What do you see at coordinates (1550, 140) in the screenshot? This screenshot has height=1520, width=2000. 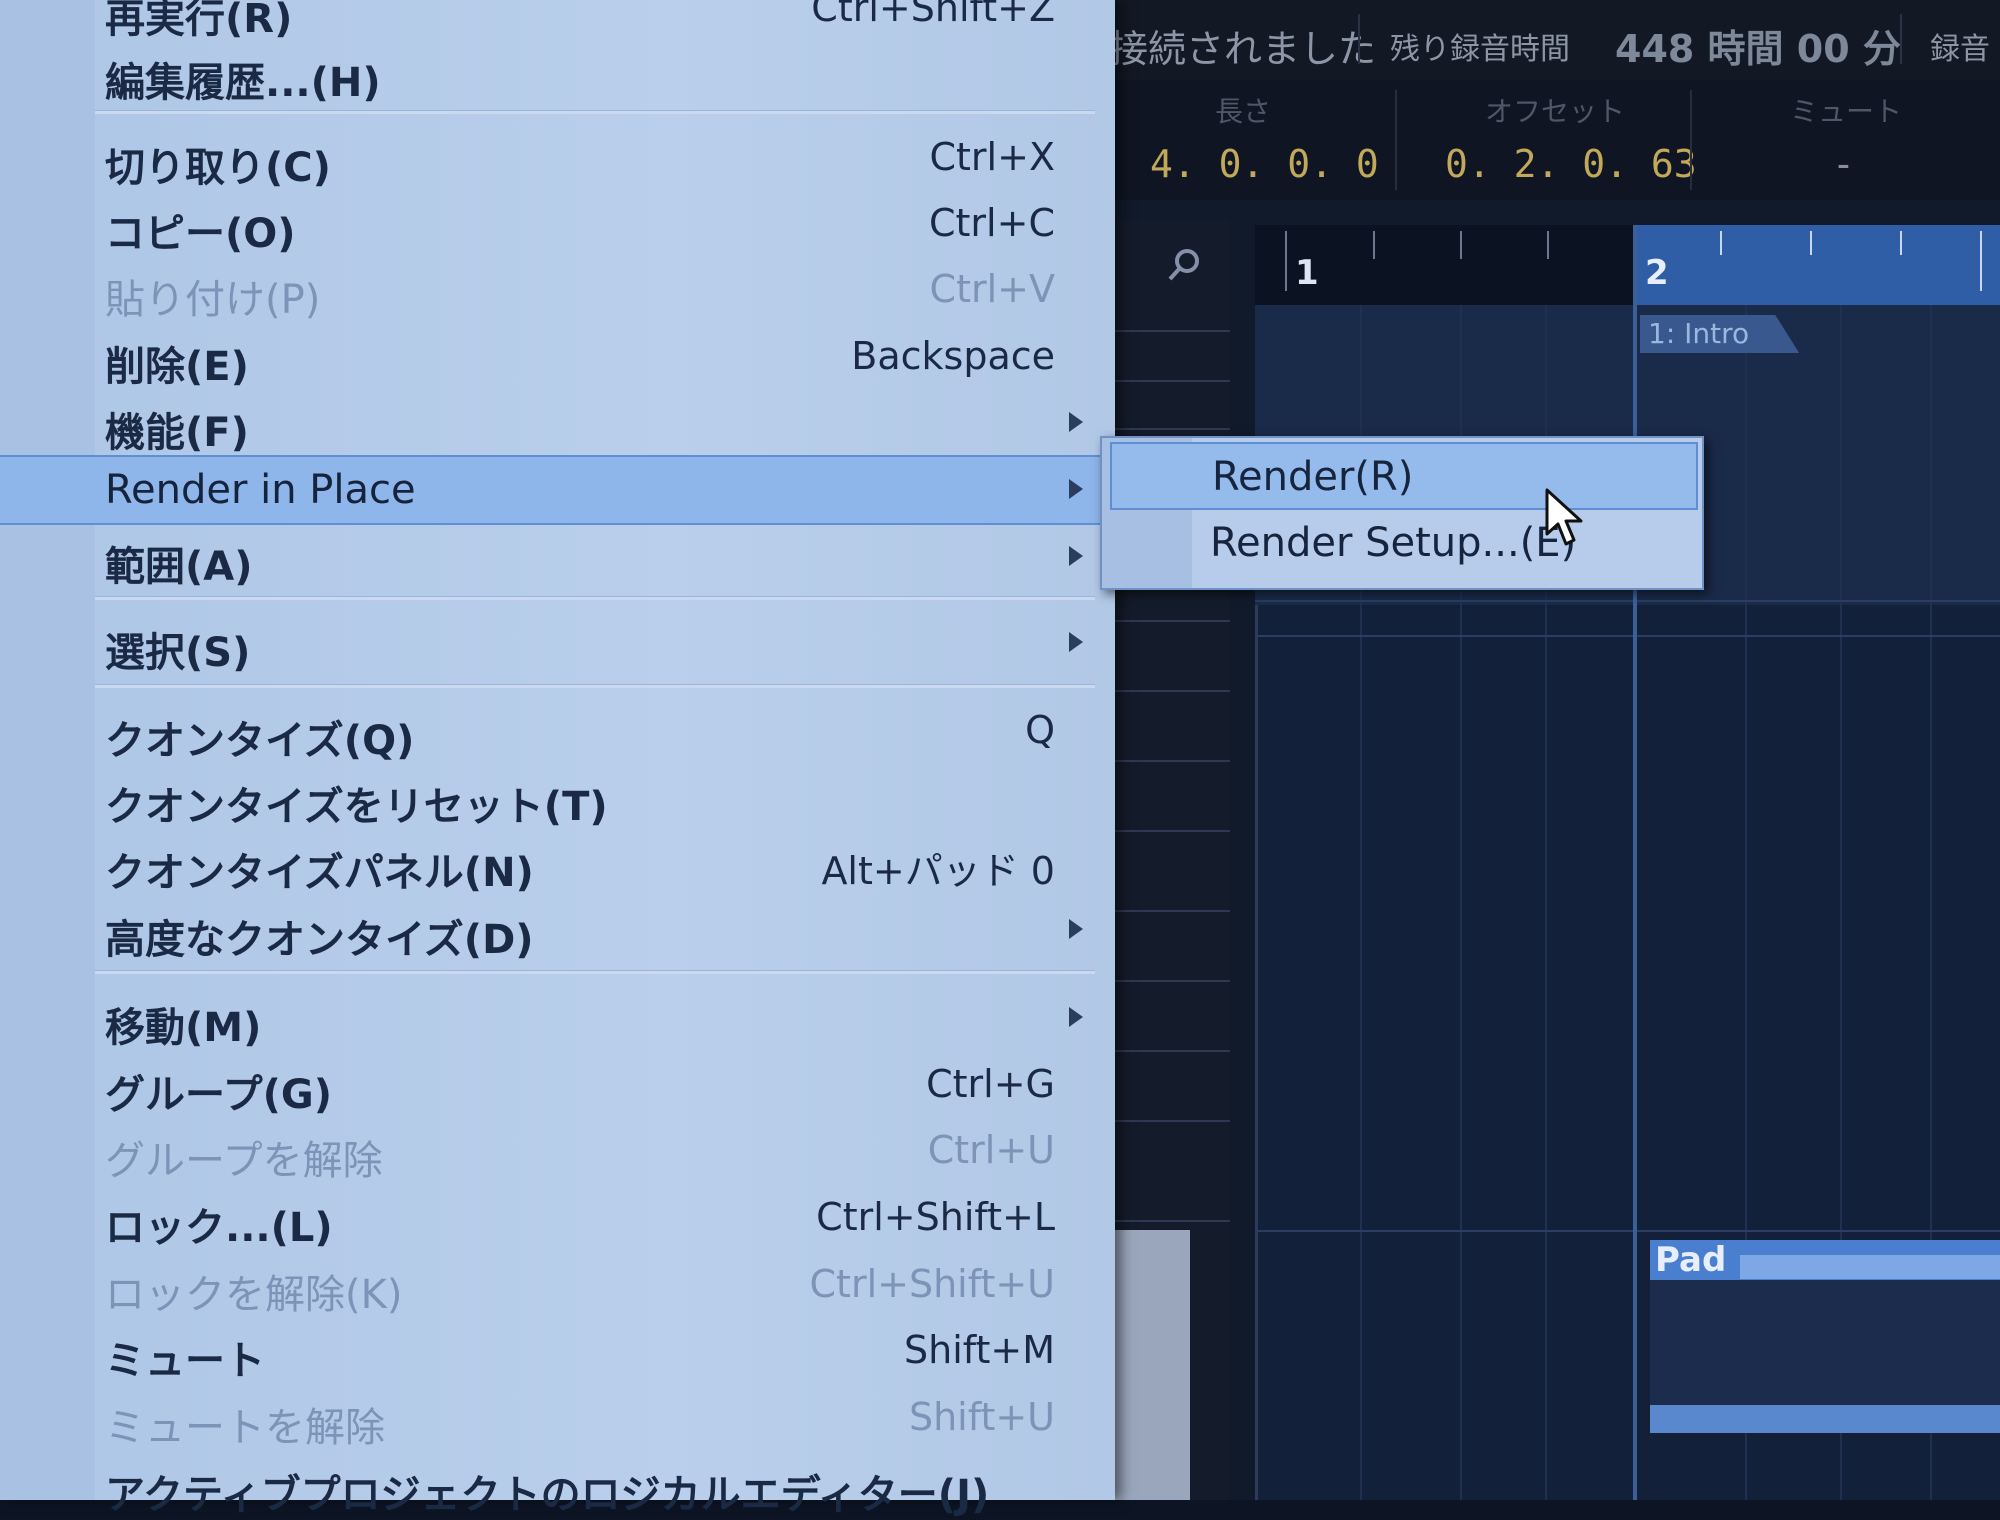 I see `info-line: 長さ 4. 0. 0. 0 オフセット 0. 2. 0. 63 ミュート -` at bounding box center [1550, 140].